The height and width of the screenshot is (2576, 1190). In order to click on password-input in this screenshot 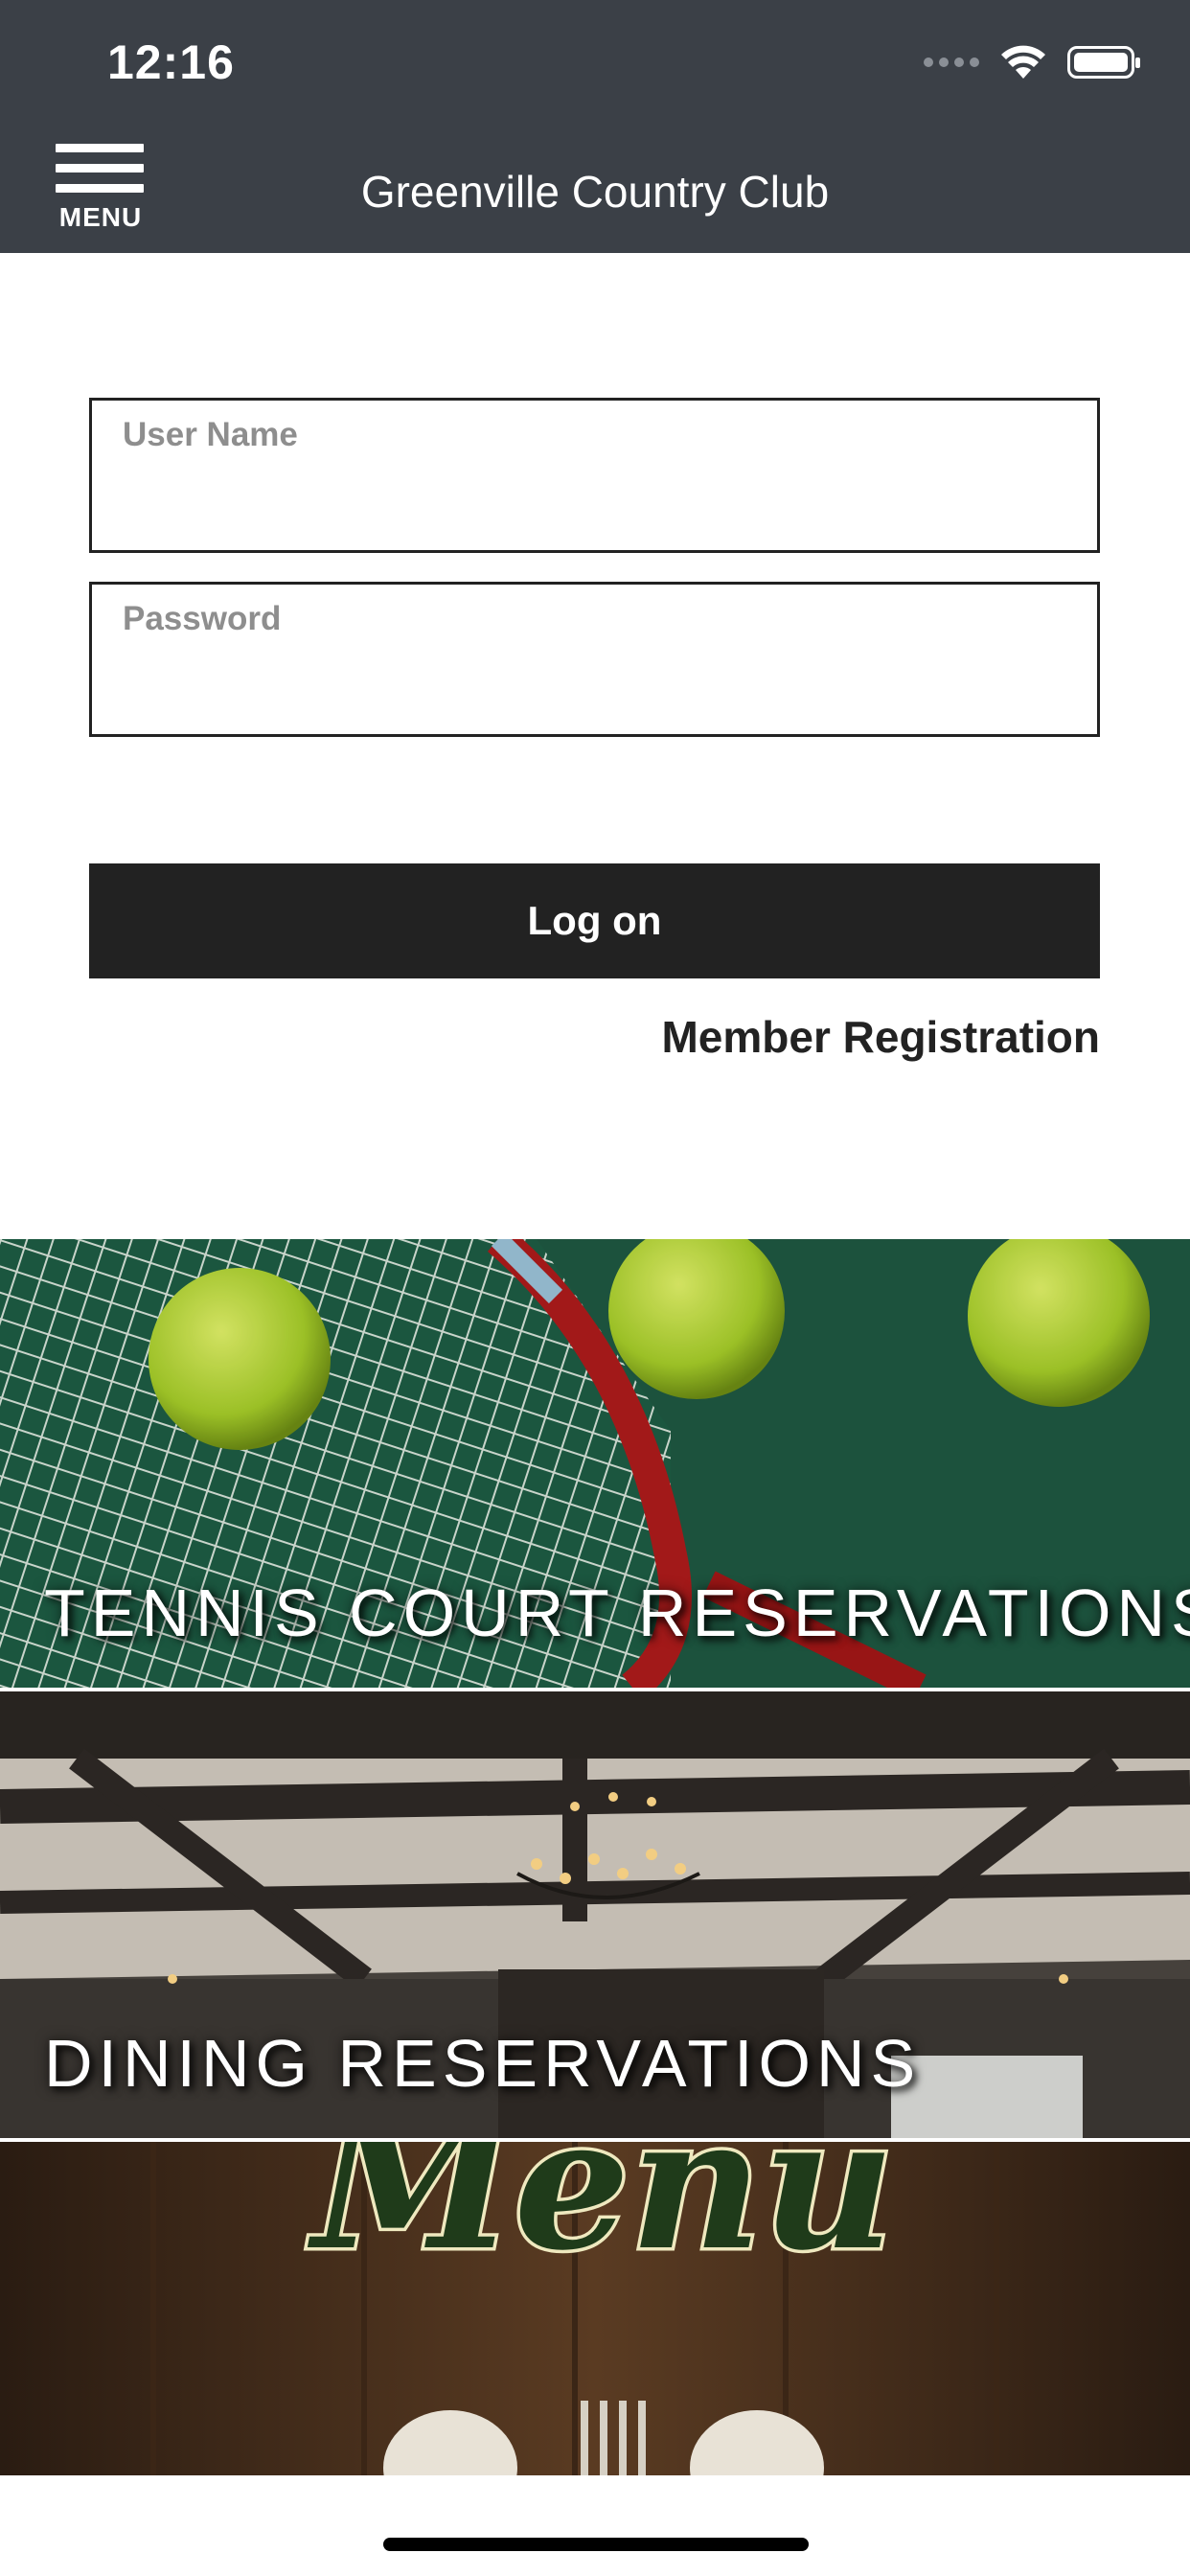, I will do `click(594, 659)`.